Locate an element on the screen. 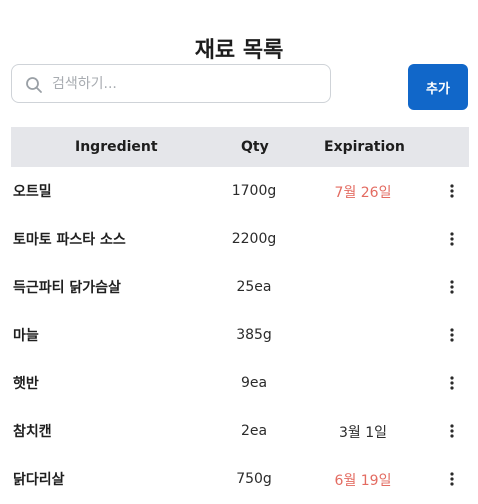 The height and width of the screenshot is (504, 478). table-row: 득근파티 닭가슴살 25ea is located at coordinates (240, 287).